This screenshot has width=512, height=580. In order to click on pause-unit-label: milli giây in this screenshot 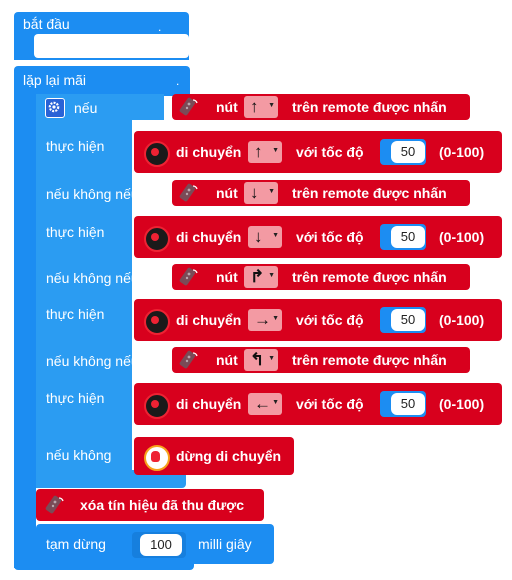, I will do `click(225, 544)`.